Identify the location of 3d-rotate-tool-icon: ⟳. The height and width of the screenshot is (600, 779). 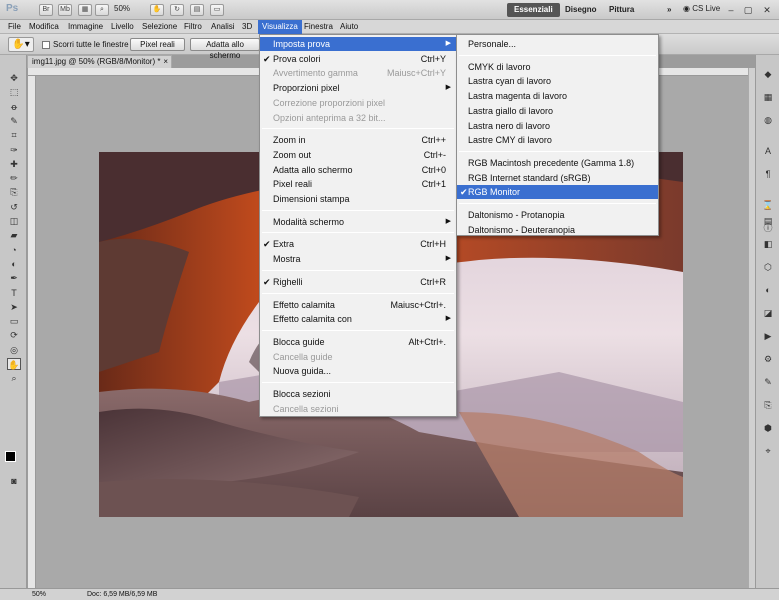
(14, 335).